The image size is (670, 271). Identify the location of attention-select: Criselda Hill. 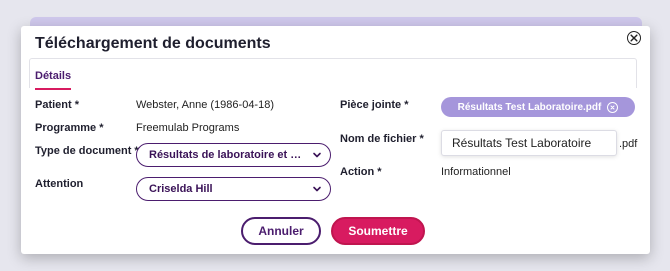
(233, 189).